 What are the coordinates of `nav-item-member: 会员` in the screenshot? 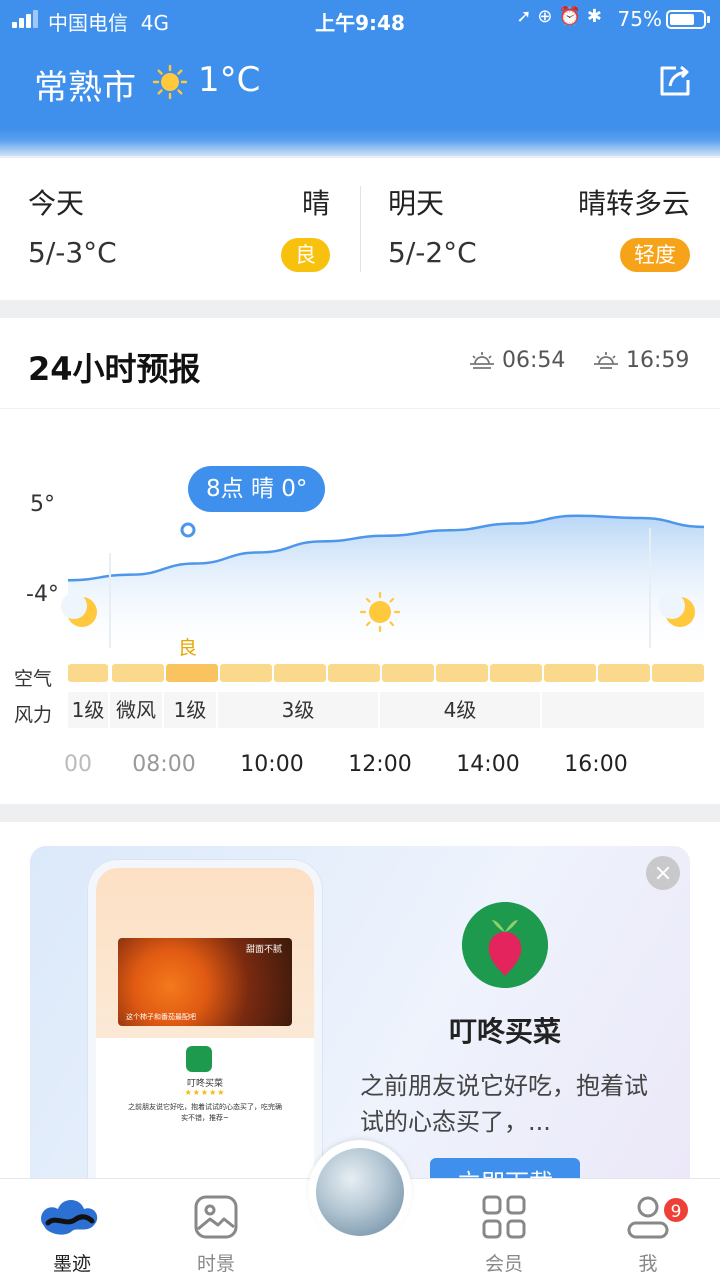 It's located at (504, 1229).